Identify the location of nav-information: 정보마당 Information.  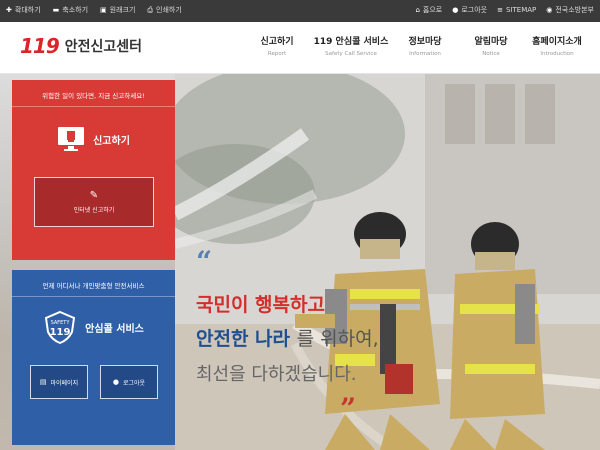
(425, 45).